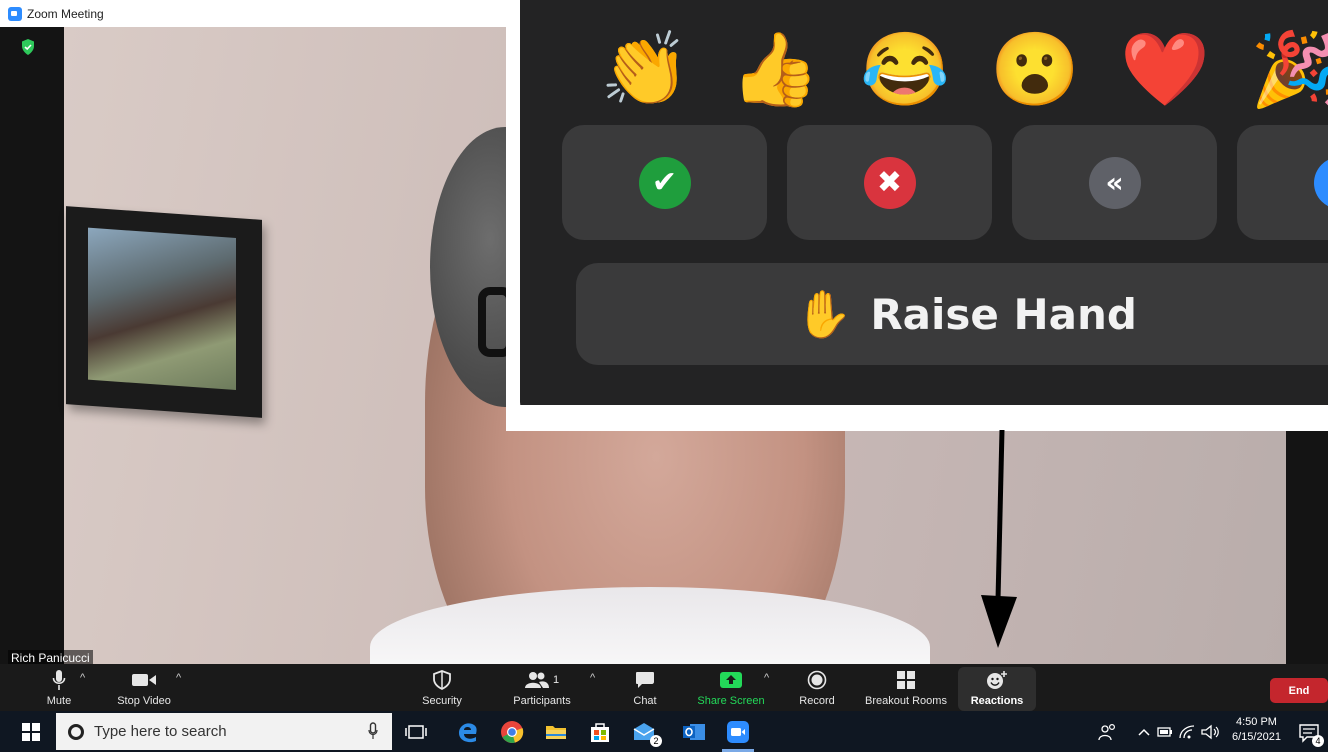 This screenshot has height=752, width=1328. What do you see at coordinates (1165, 732) in the screenshot?
I see `battery-power-icon` at bounding box center [1165, 732].